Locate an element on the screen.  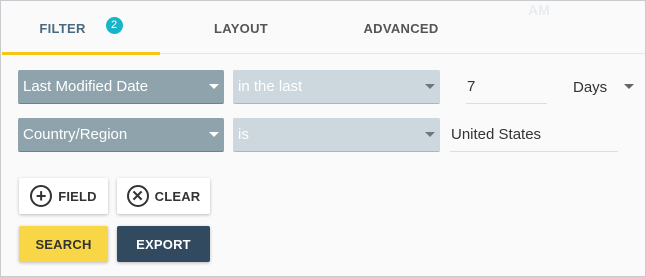
tab-advanced: ADVANCED is located at coordinates (401, 28).